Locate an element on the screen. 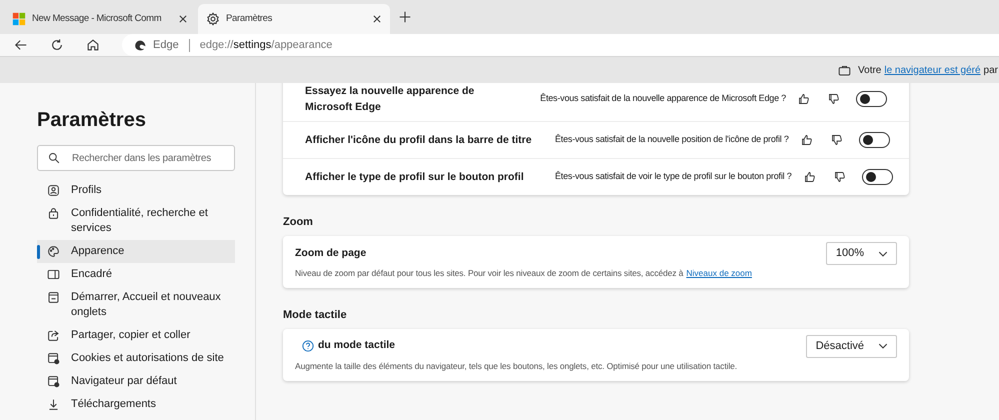  setting-description: Niveau de zoom par défaut pour tous les sites. Pour voir les niveaux de zoom de certains sites, accédez à is located at coordinates (489, 273).